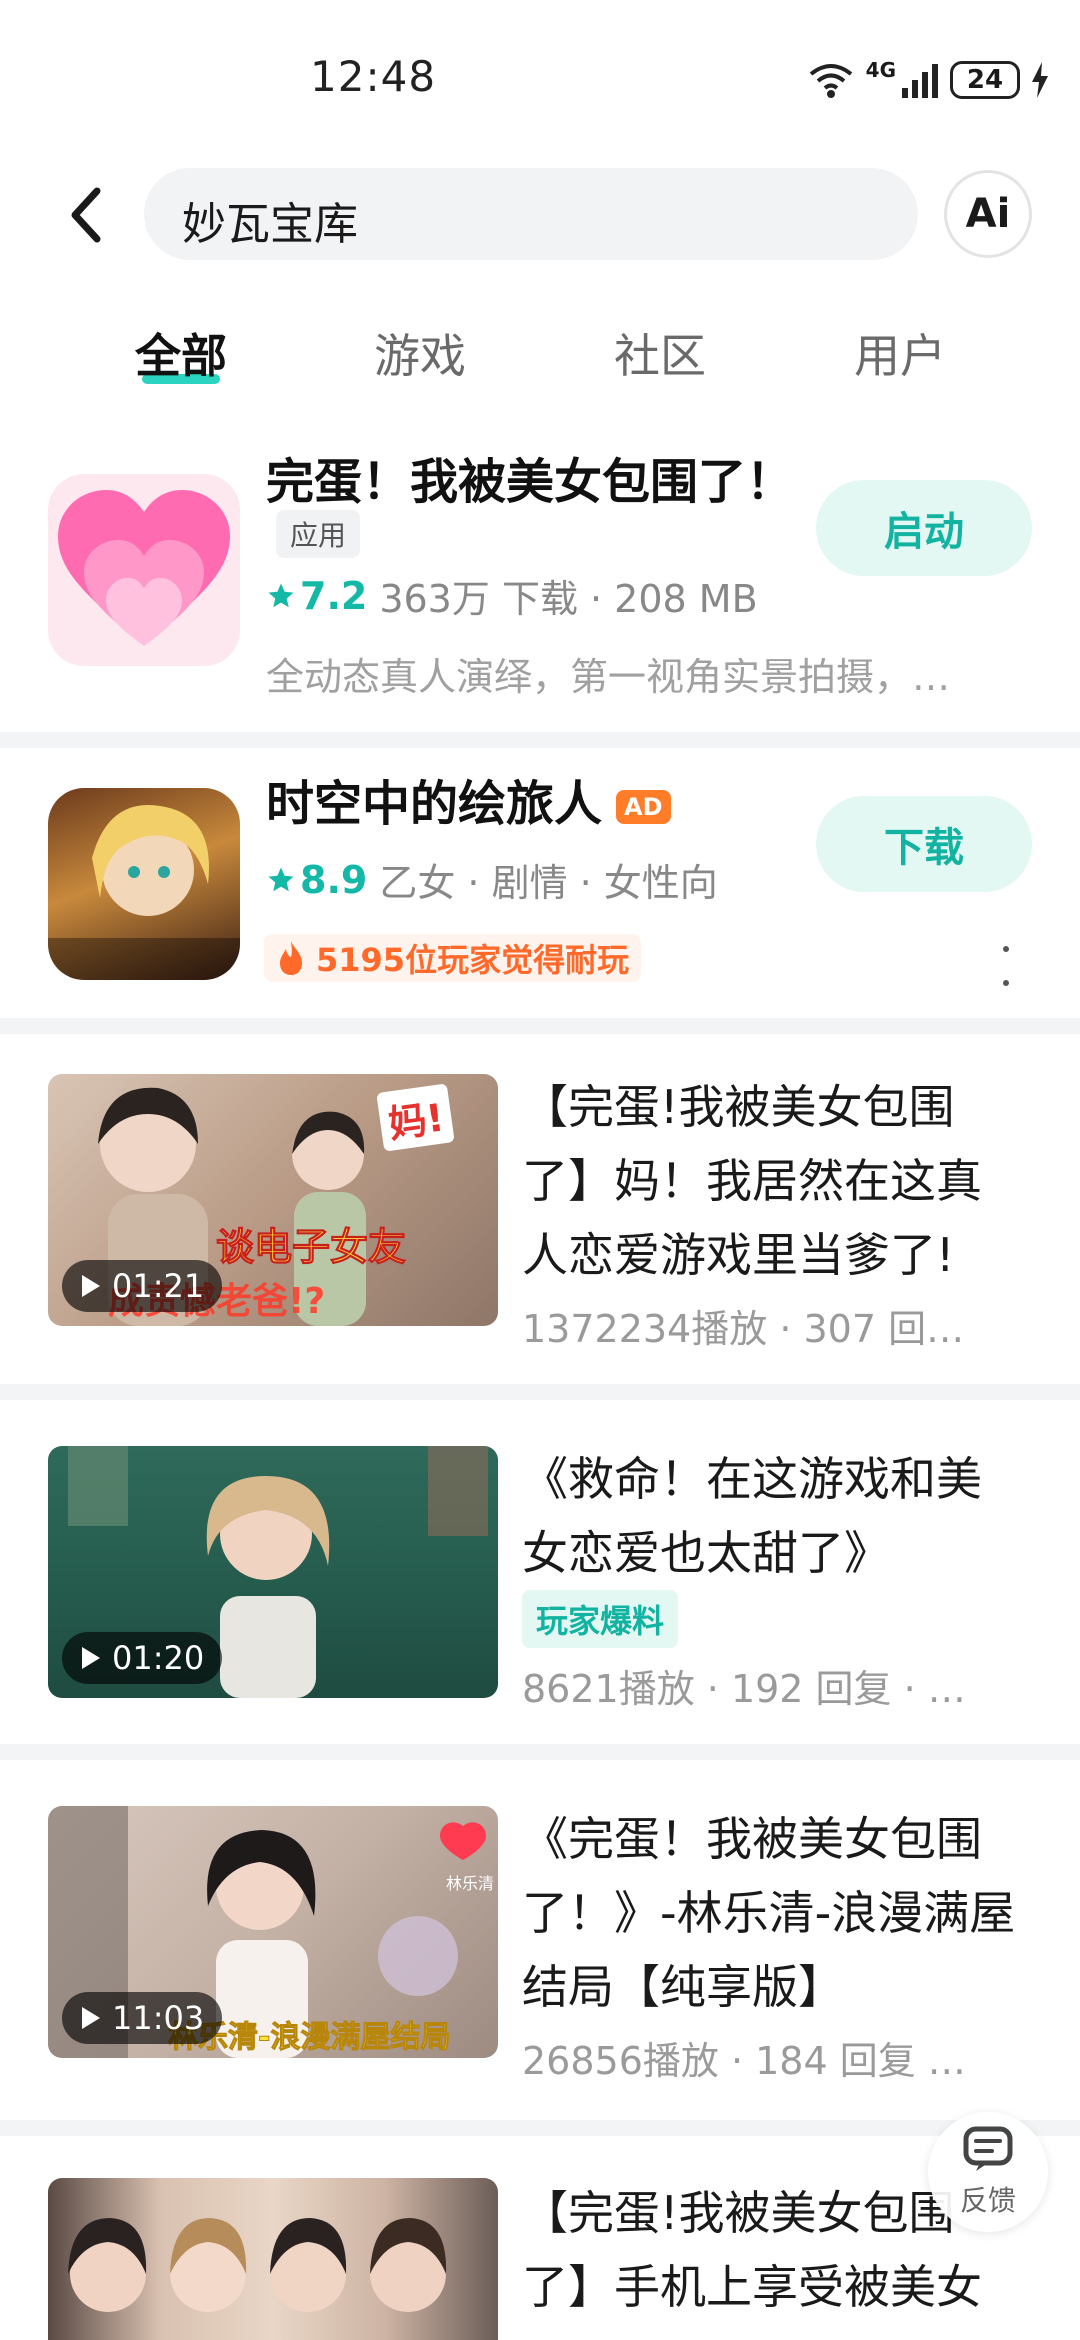 The image size is (1080, 2340). I want to click on rating: 7.2, so click(316, 596).